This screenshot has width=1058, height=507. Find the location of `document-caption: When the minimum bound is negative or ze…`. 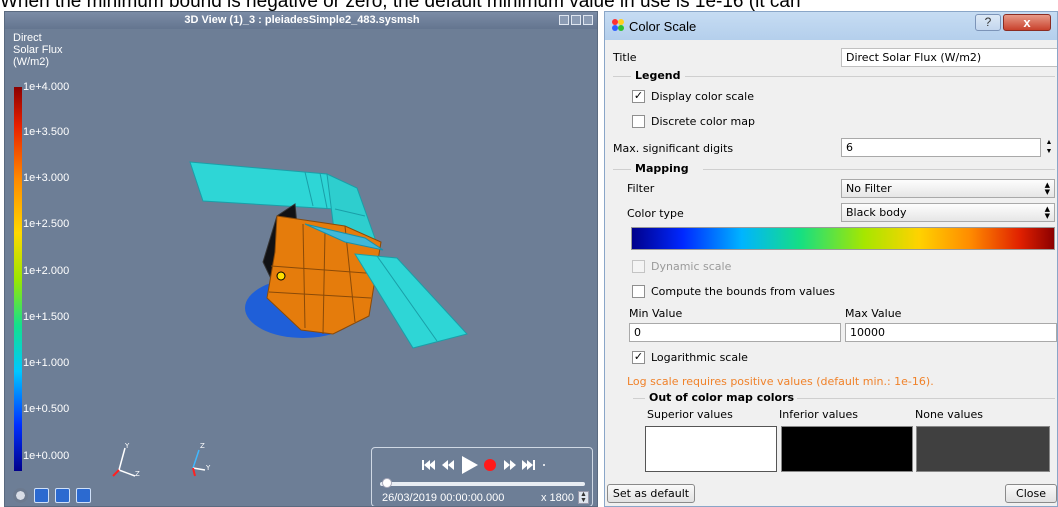

document-caption: When the minimum bound is negative or ze… is located at coordinates (400, 5).